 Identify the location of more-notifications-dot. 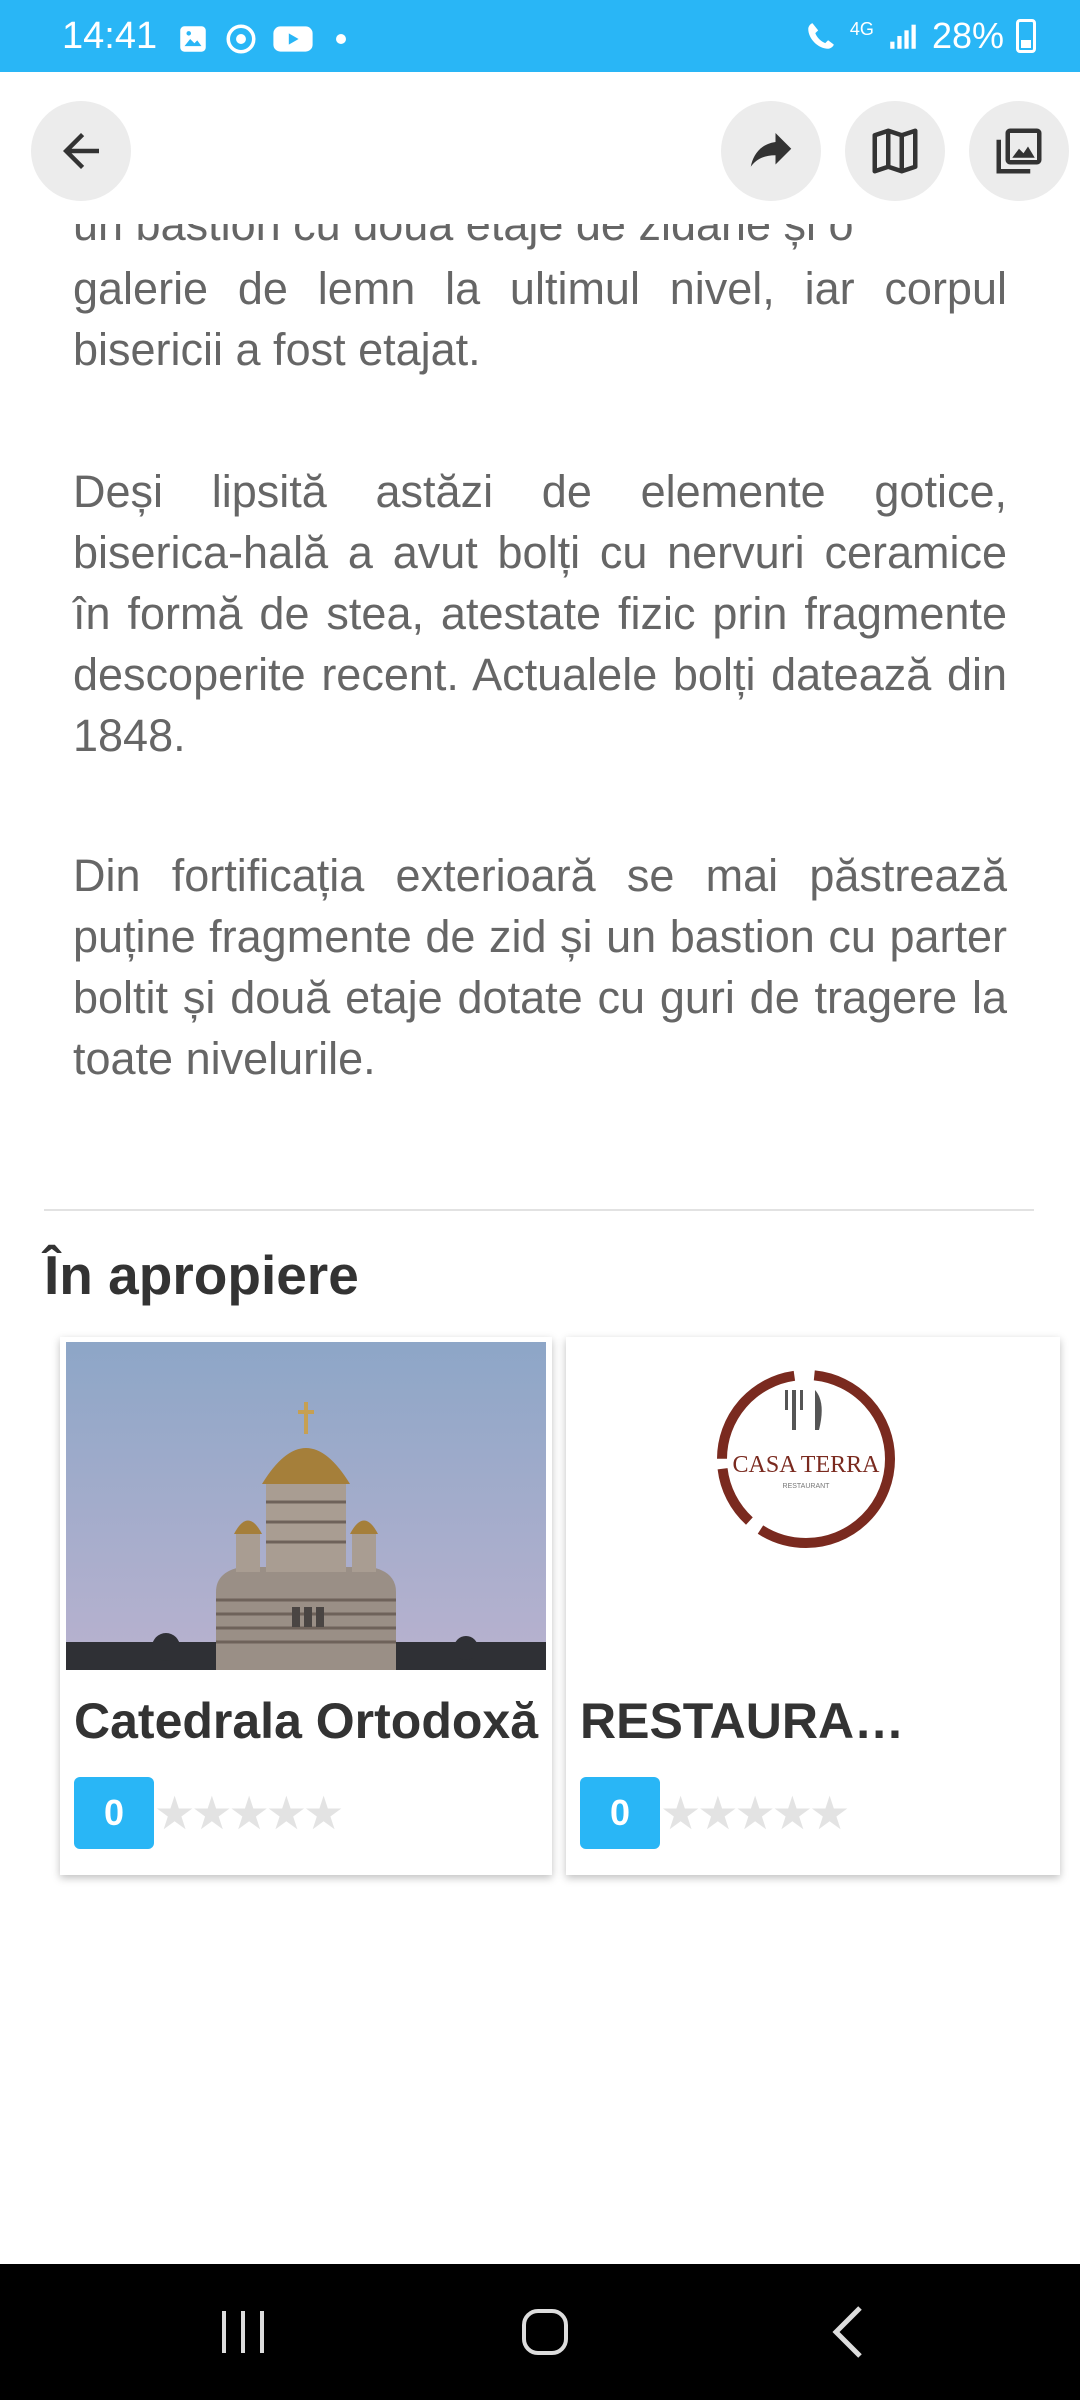
(341, 39).